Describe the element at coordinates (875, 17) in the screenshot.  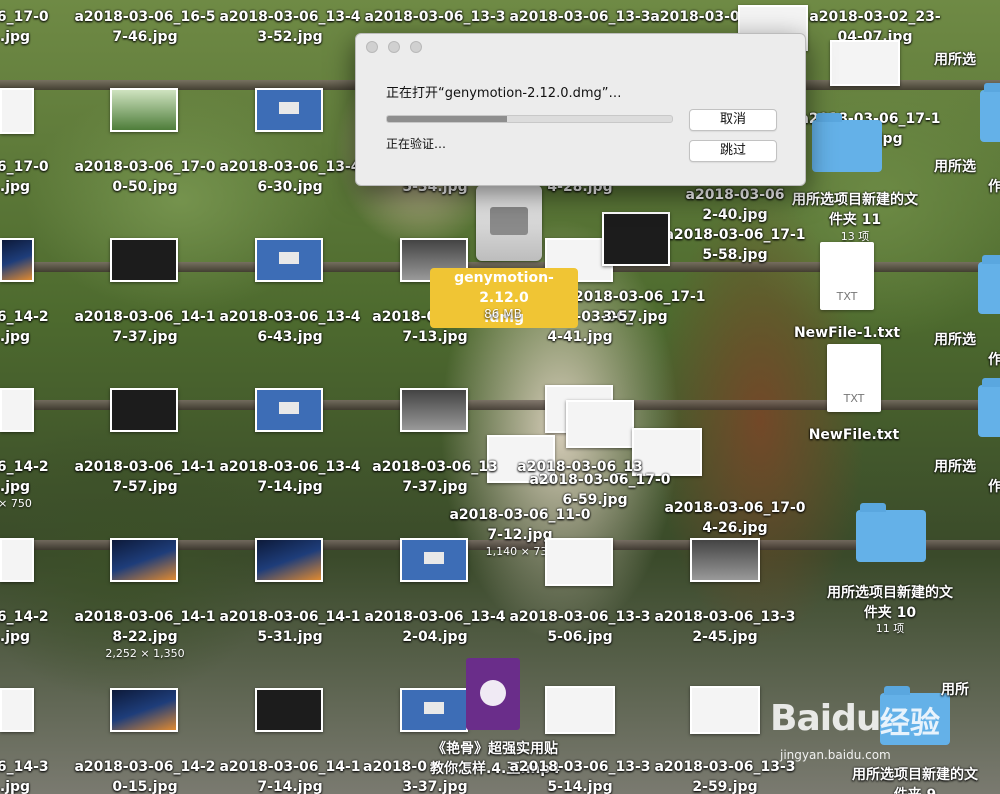
I see `file-label: a2018-03-02_23-` at that location.